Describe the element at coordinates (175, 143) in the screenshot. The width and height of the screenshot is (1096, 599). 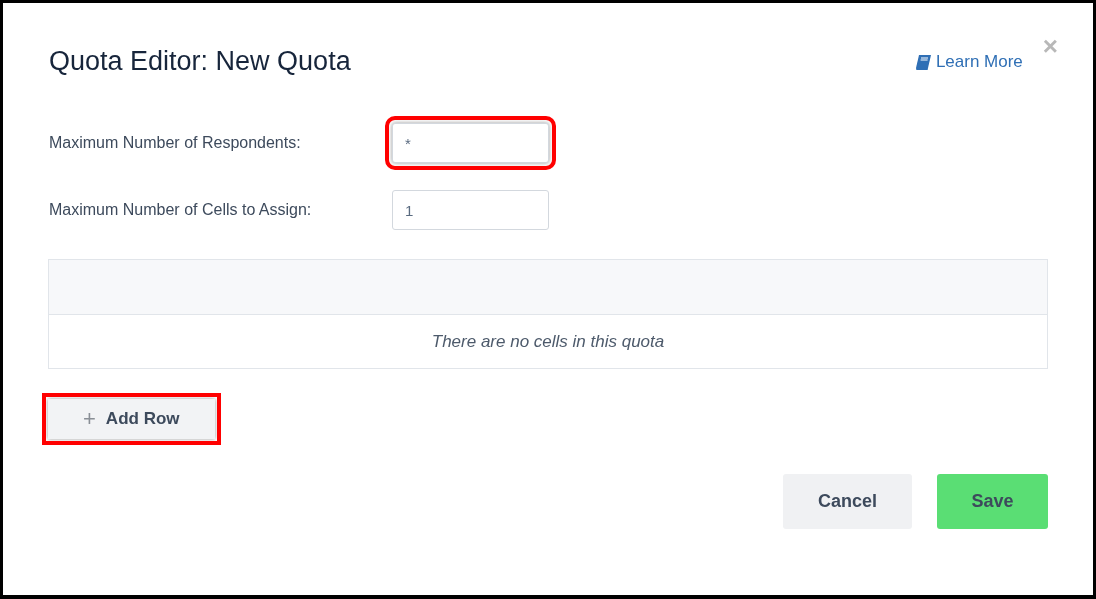
I see `field-label: Maximum Number of Respondents:` at that location.